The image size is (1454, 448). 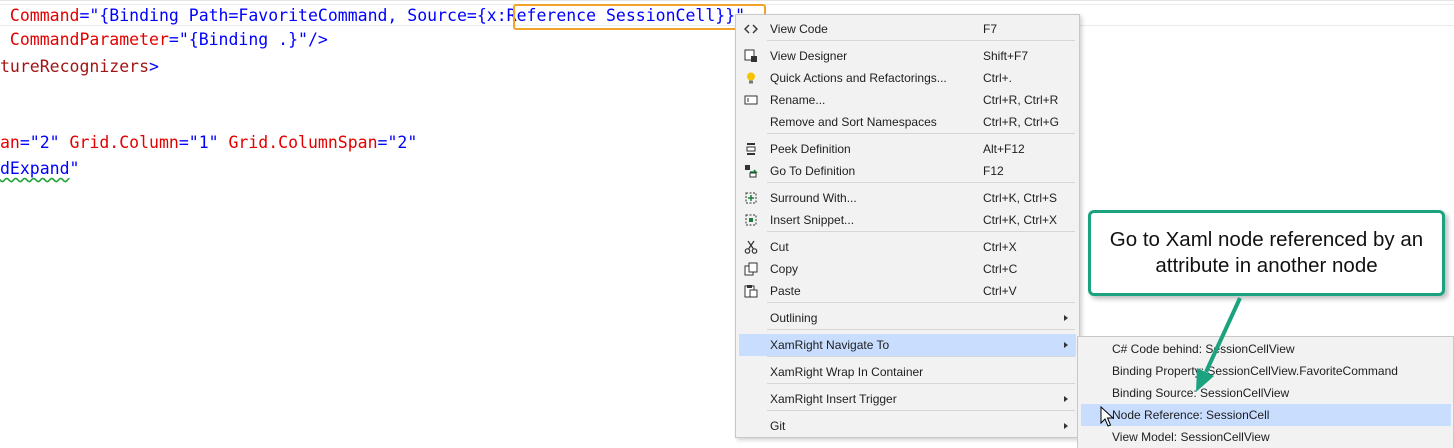 What do you see at coordinates (1191, 415) in the screenshot?
I see `submenu-item-label: Node Reference: SessionCell` at bounding box center [1191, 415].